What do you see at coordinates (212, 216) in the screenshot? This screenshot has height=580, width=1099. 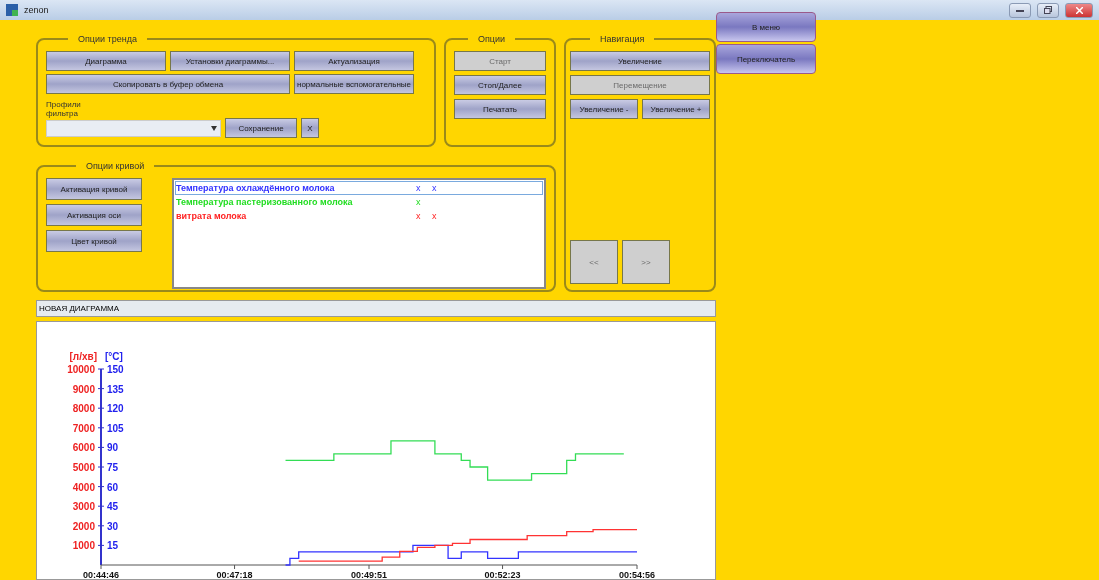 I see `curve-name: витрата молока` at bounding box center [212, 216].